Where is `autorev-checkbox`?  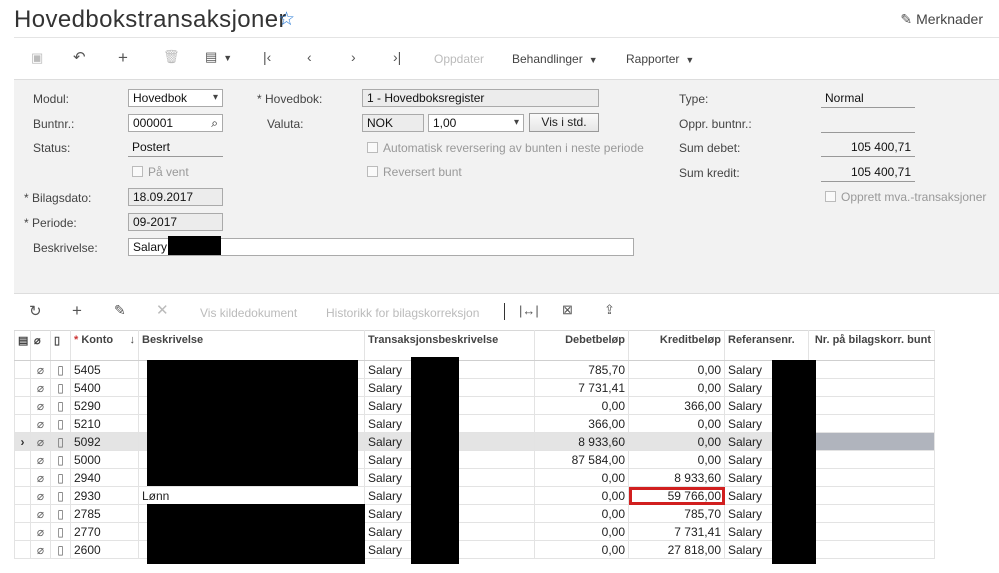
autorev-checkbox is located at coordinates (372, 147).